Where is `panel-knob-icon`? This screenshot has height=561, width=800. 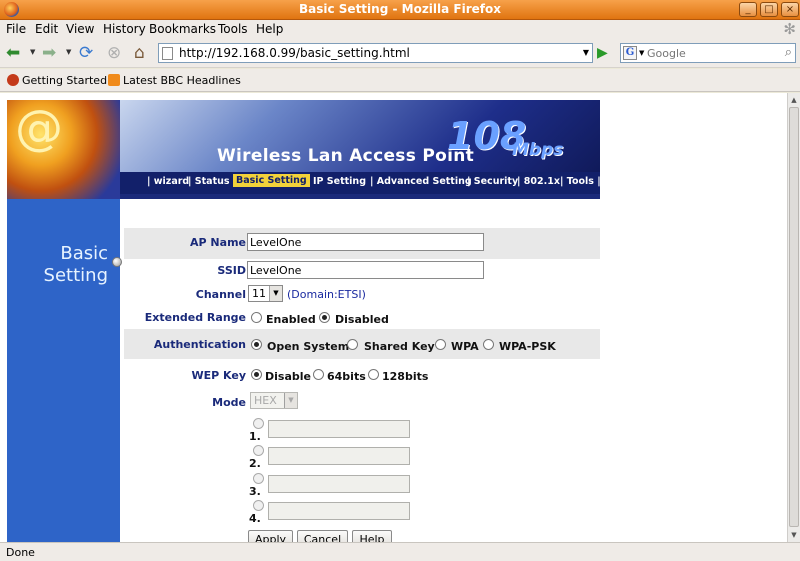 panel-knob-icon is located at coordinates (117, 262).